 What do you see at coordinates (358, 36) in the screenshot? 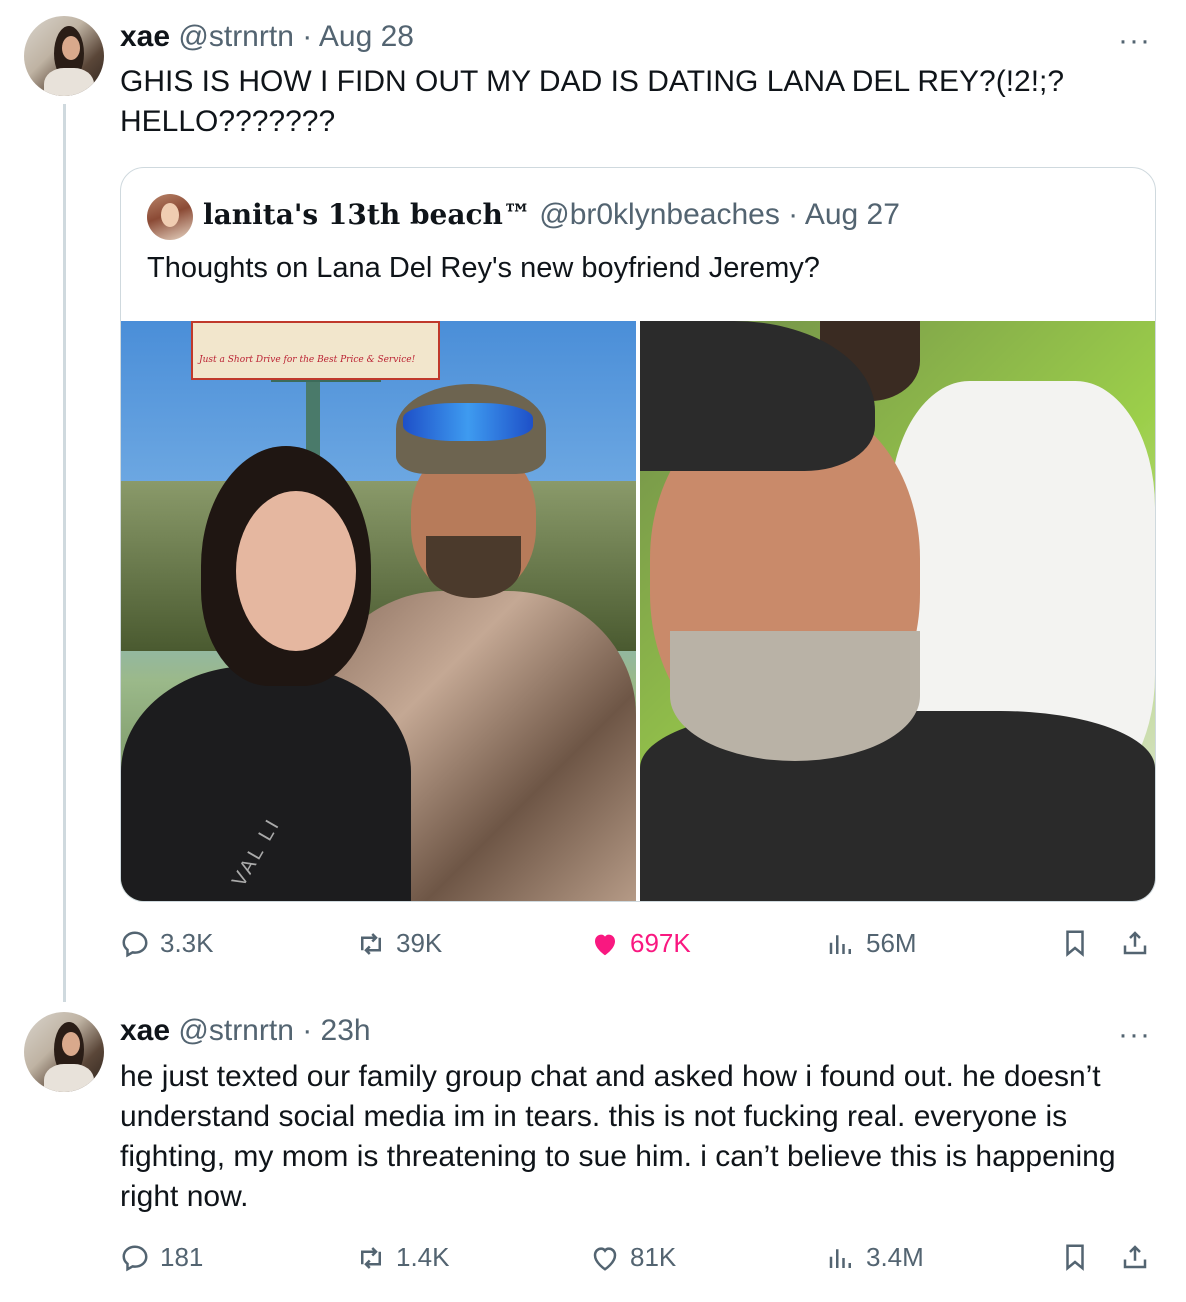
I see `timestamp: · Aug 28` at bounding box center [358, 36].